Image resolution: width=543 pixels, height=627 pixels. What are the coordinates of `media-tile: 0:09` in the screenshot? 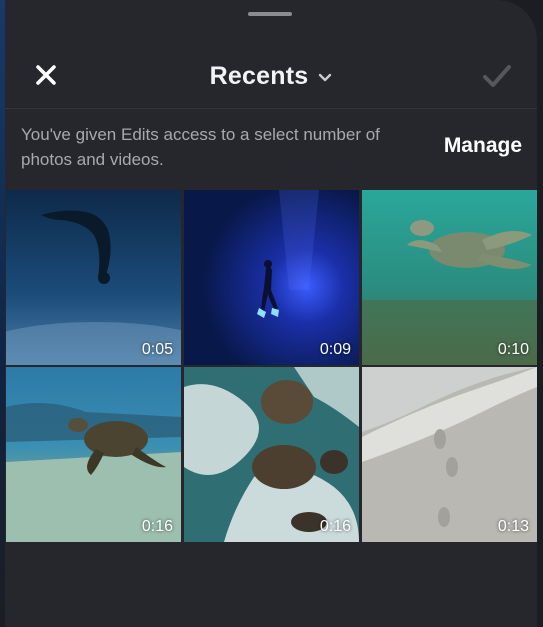 It's located at (271, 277).